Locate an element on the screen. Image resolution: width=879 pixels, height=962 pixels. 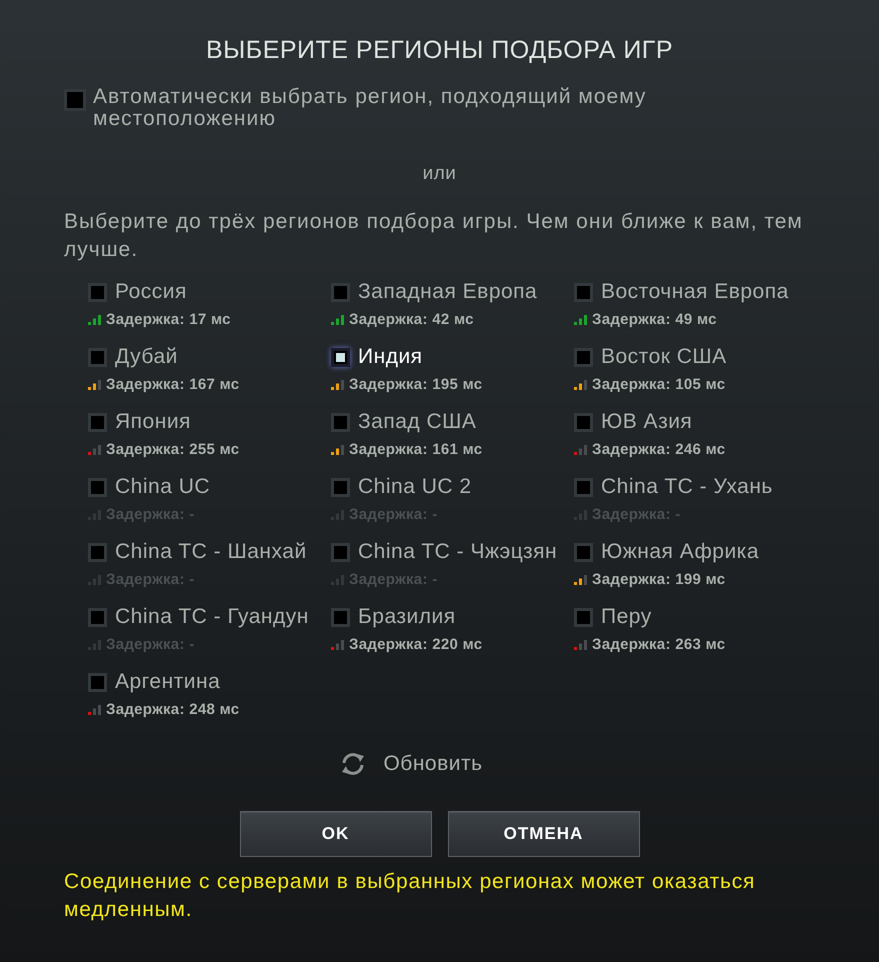
separator-label: или is located at coordinates (439, 174).